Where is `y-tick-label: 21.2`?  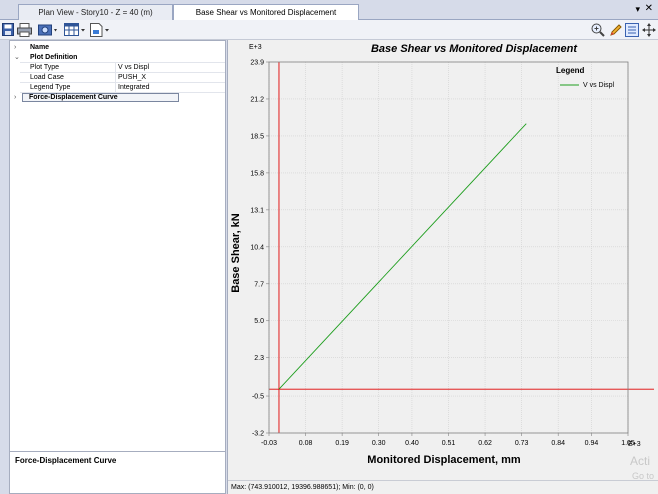
y-tick-label: 21.2 is located at coordinates (257, 99).